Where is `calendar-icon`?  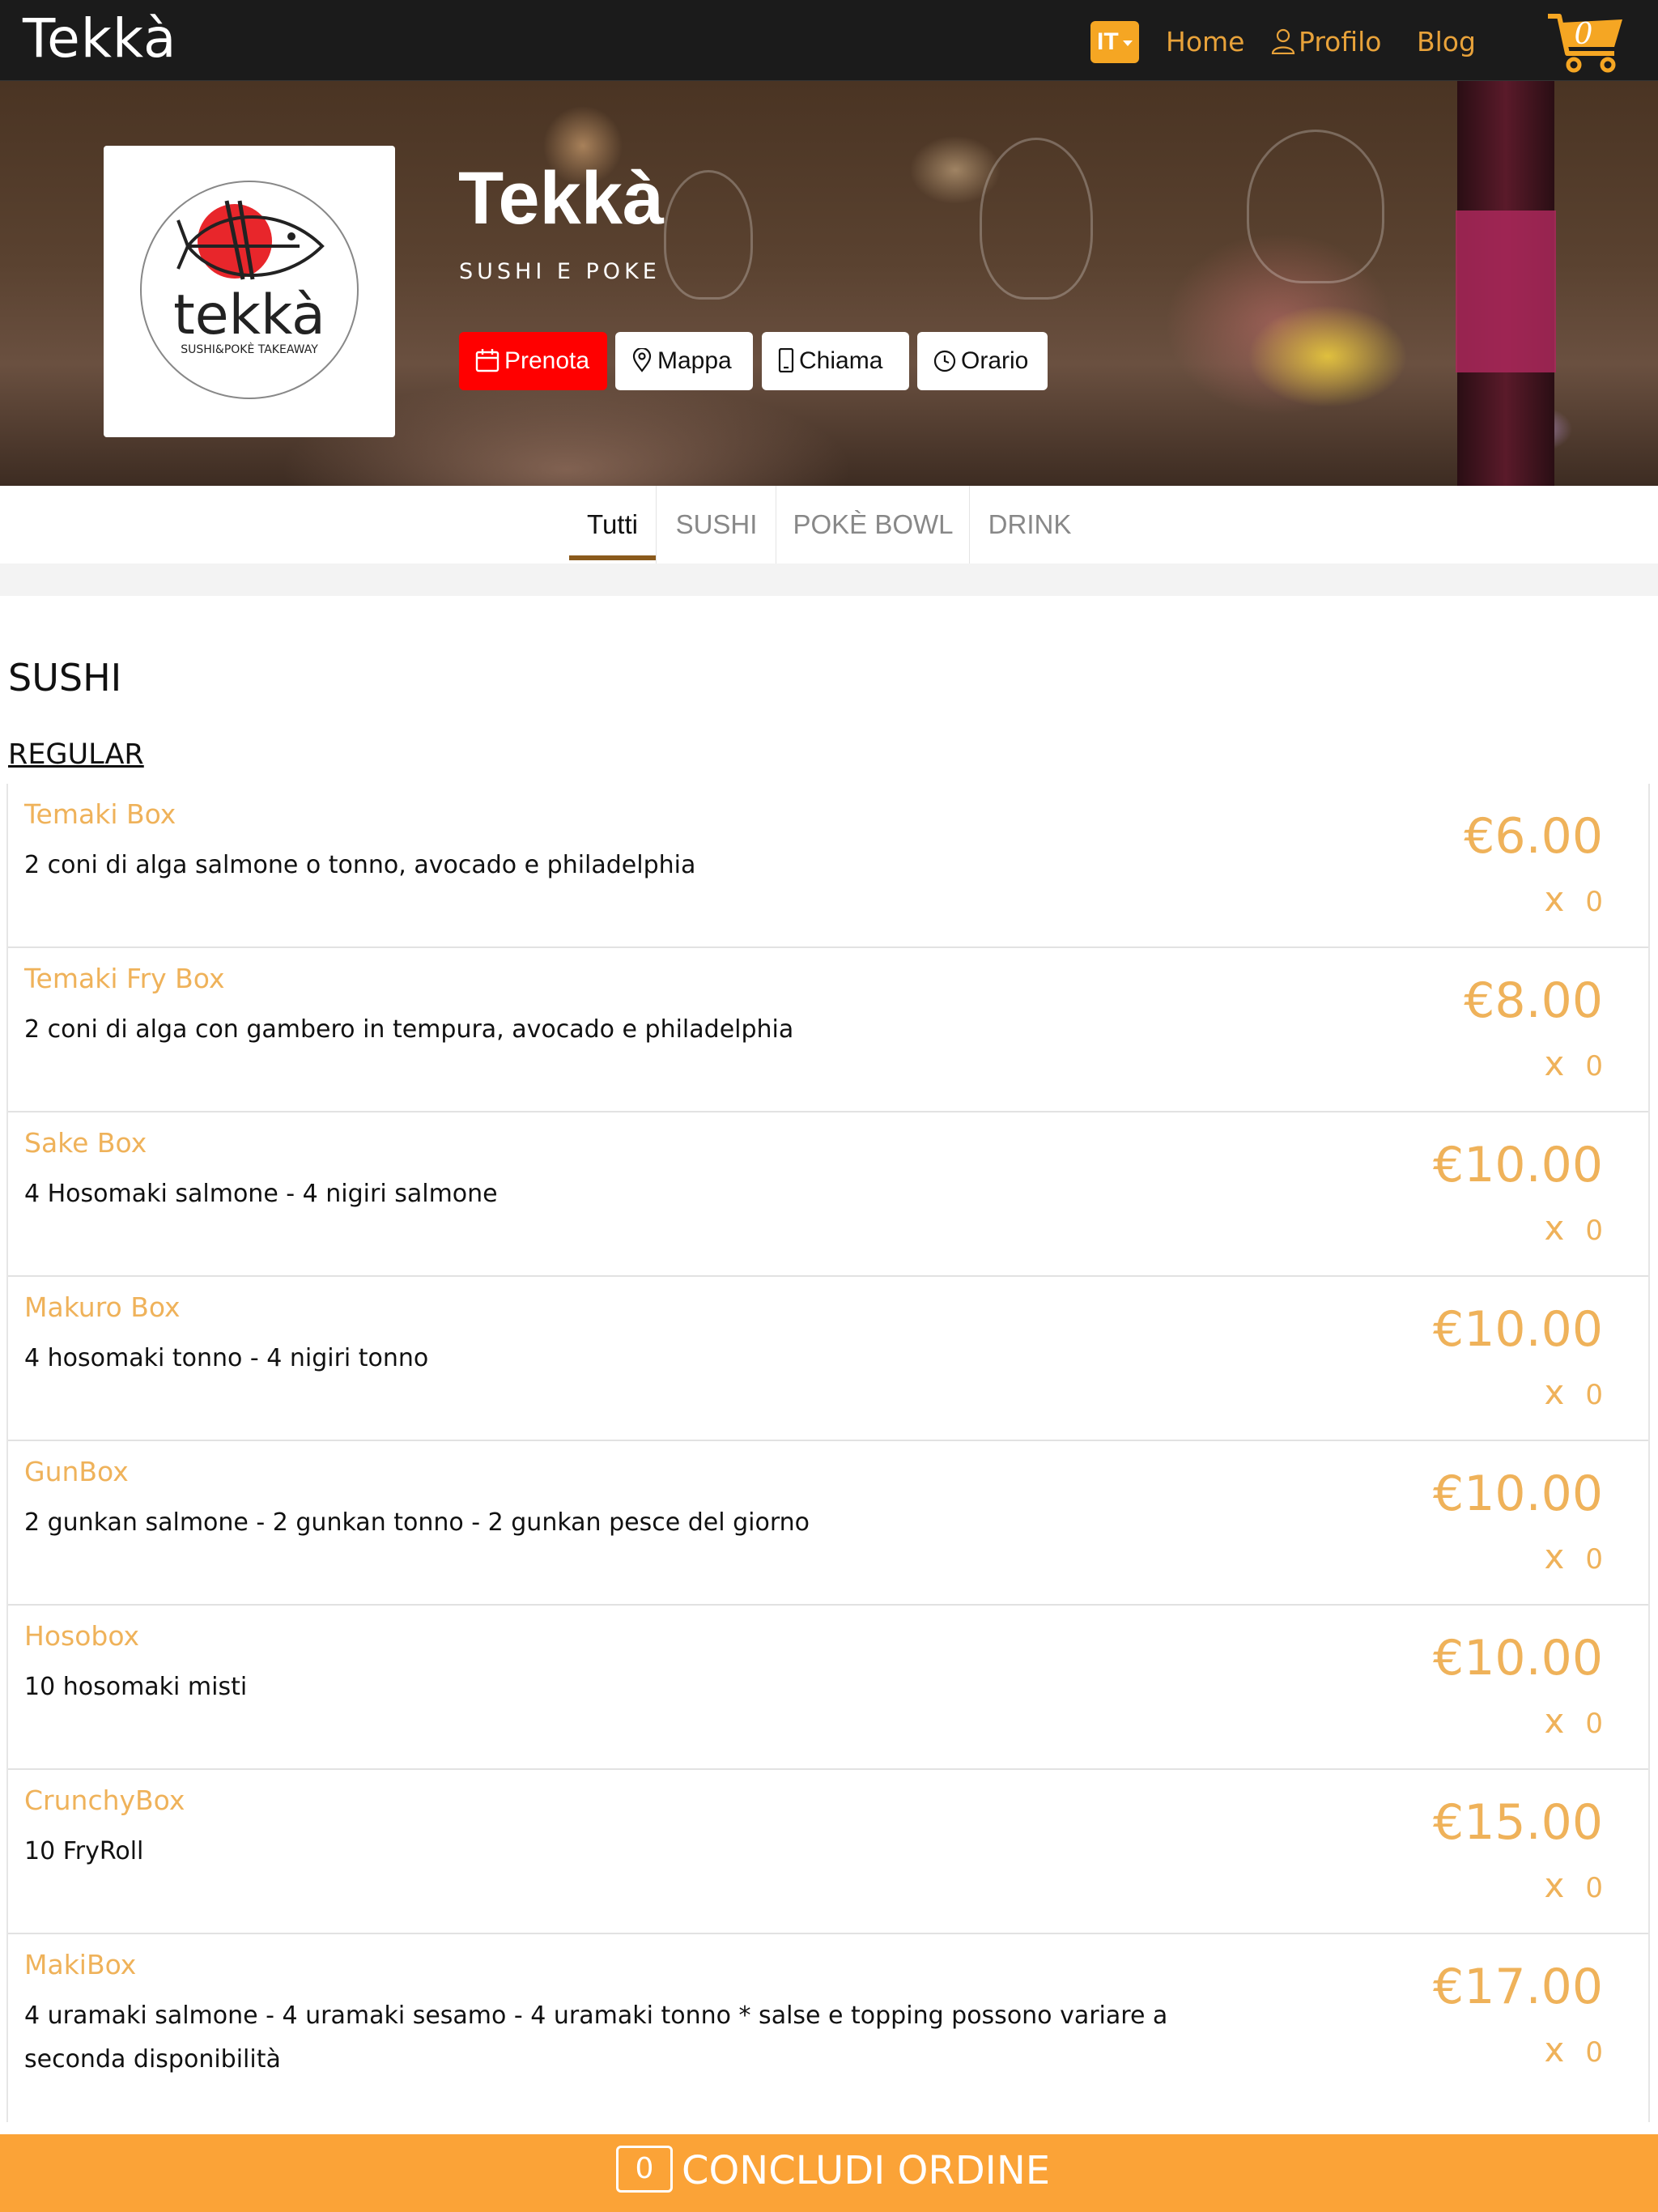 calendar-icon is located at coordinates (487, 360).